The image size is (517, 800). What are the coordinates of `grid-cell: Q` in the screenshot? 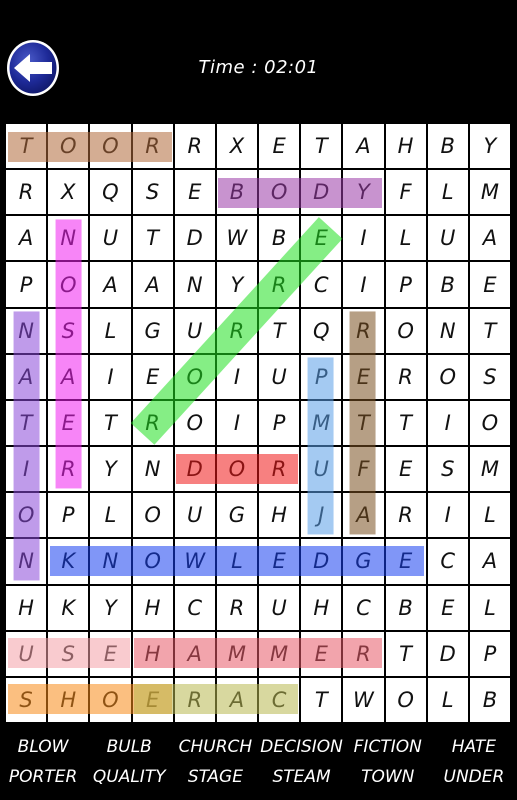 It's located at (110, 192).